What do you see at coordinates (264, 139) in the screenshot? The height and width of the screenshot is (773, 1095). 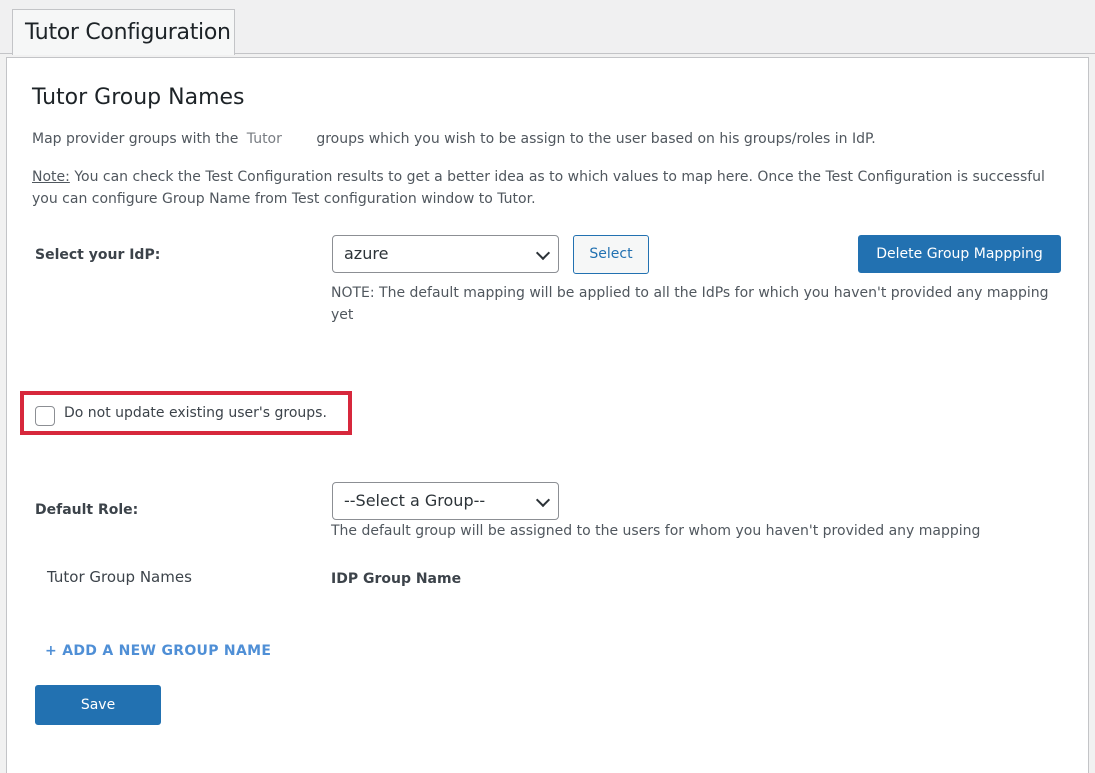 I see `desc-app-name: Tutor` at bounding box center [264, 139].